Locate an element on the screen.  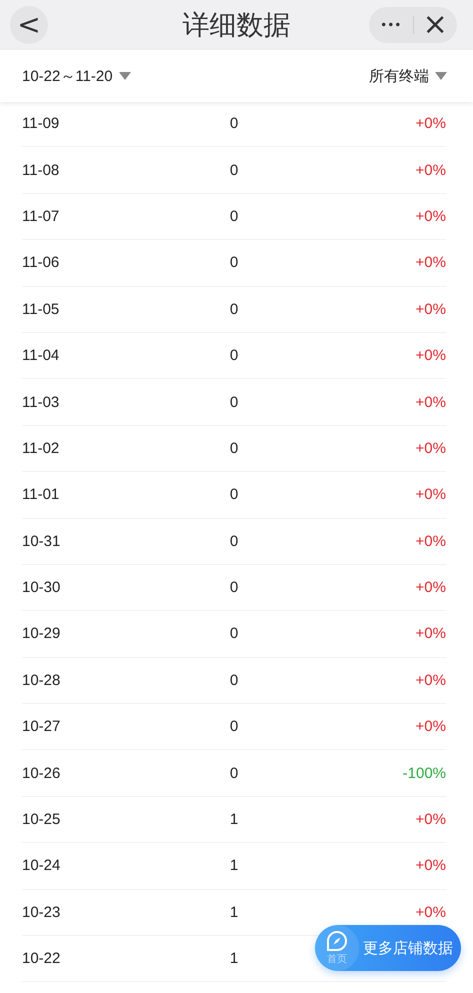
date-cell-text: 11-06 is located at coordinates (41, 263).